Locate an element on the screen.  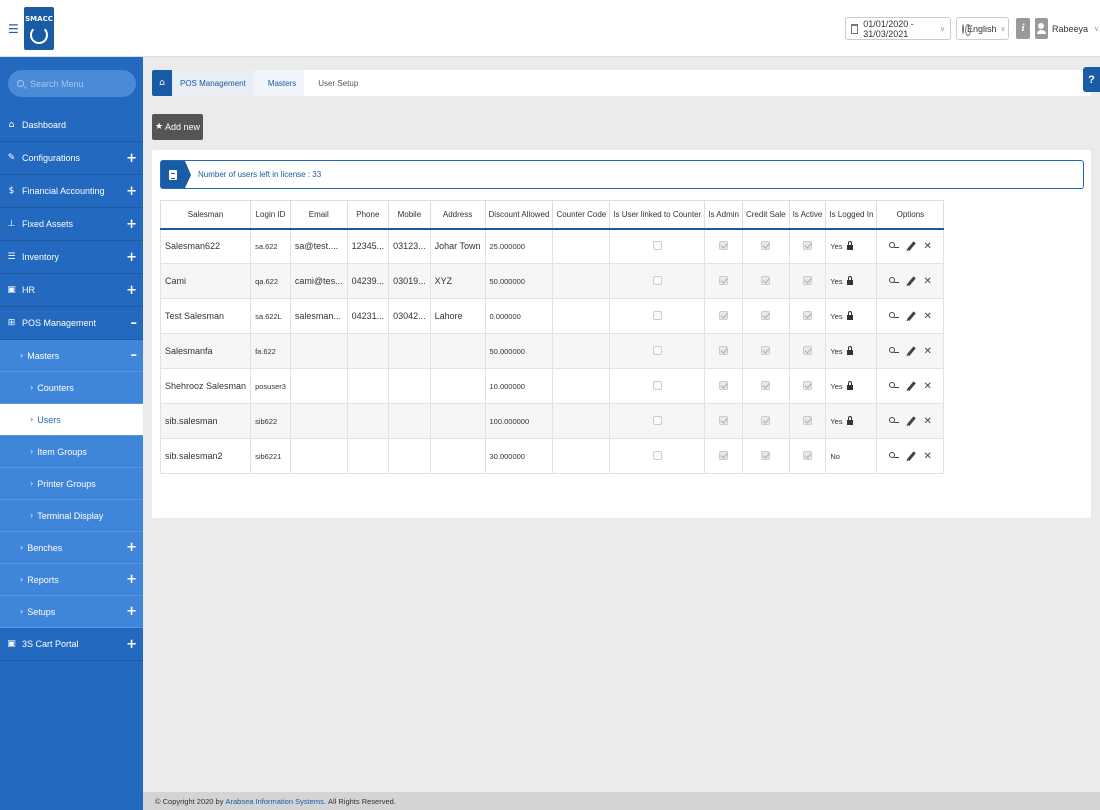
breadcrumb-pos-management: POS Management is located at coordinates (215, 83).